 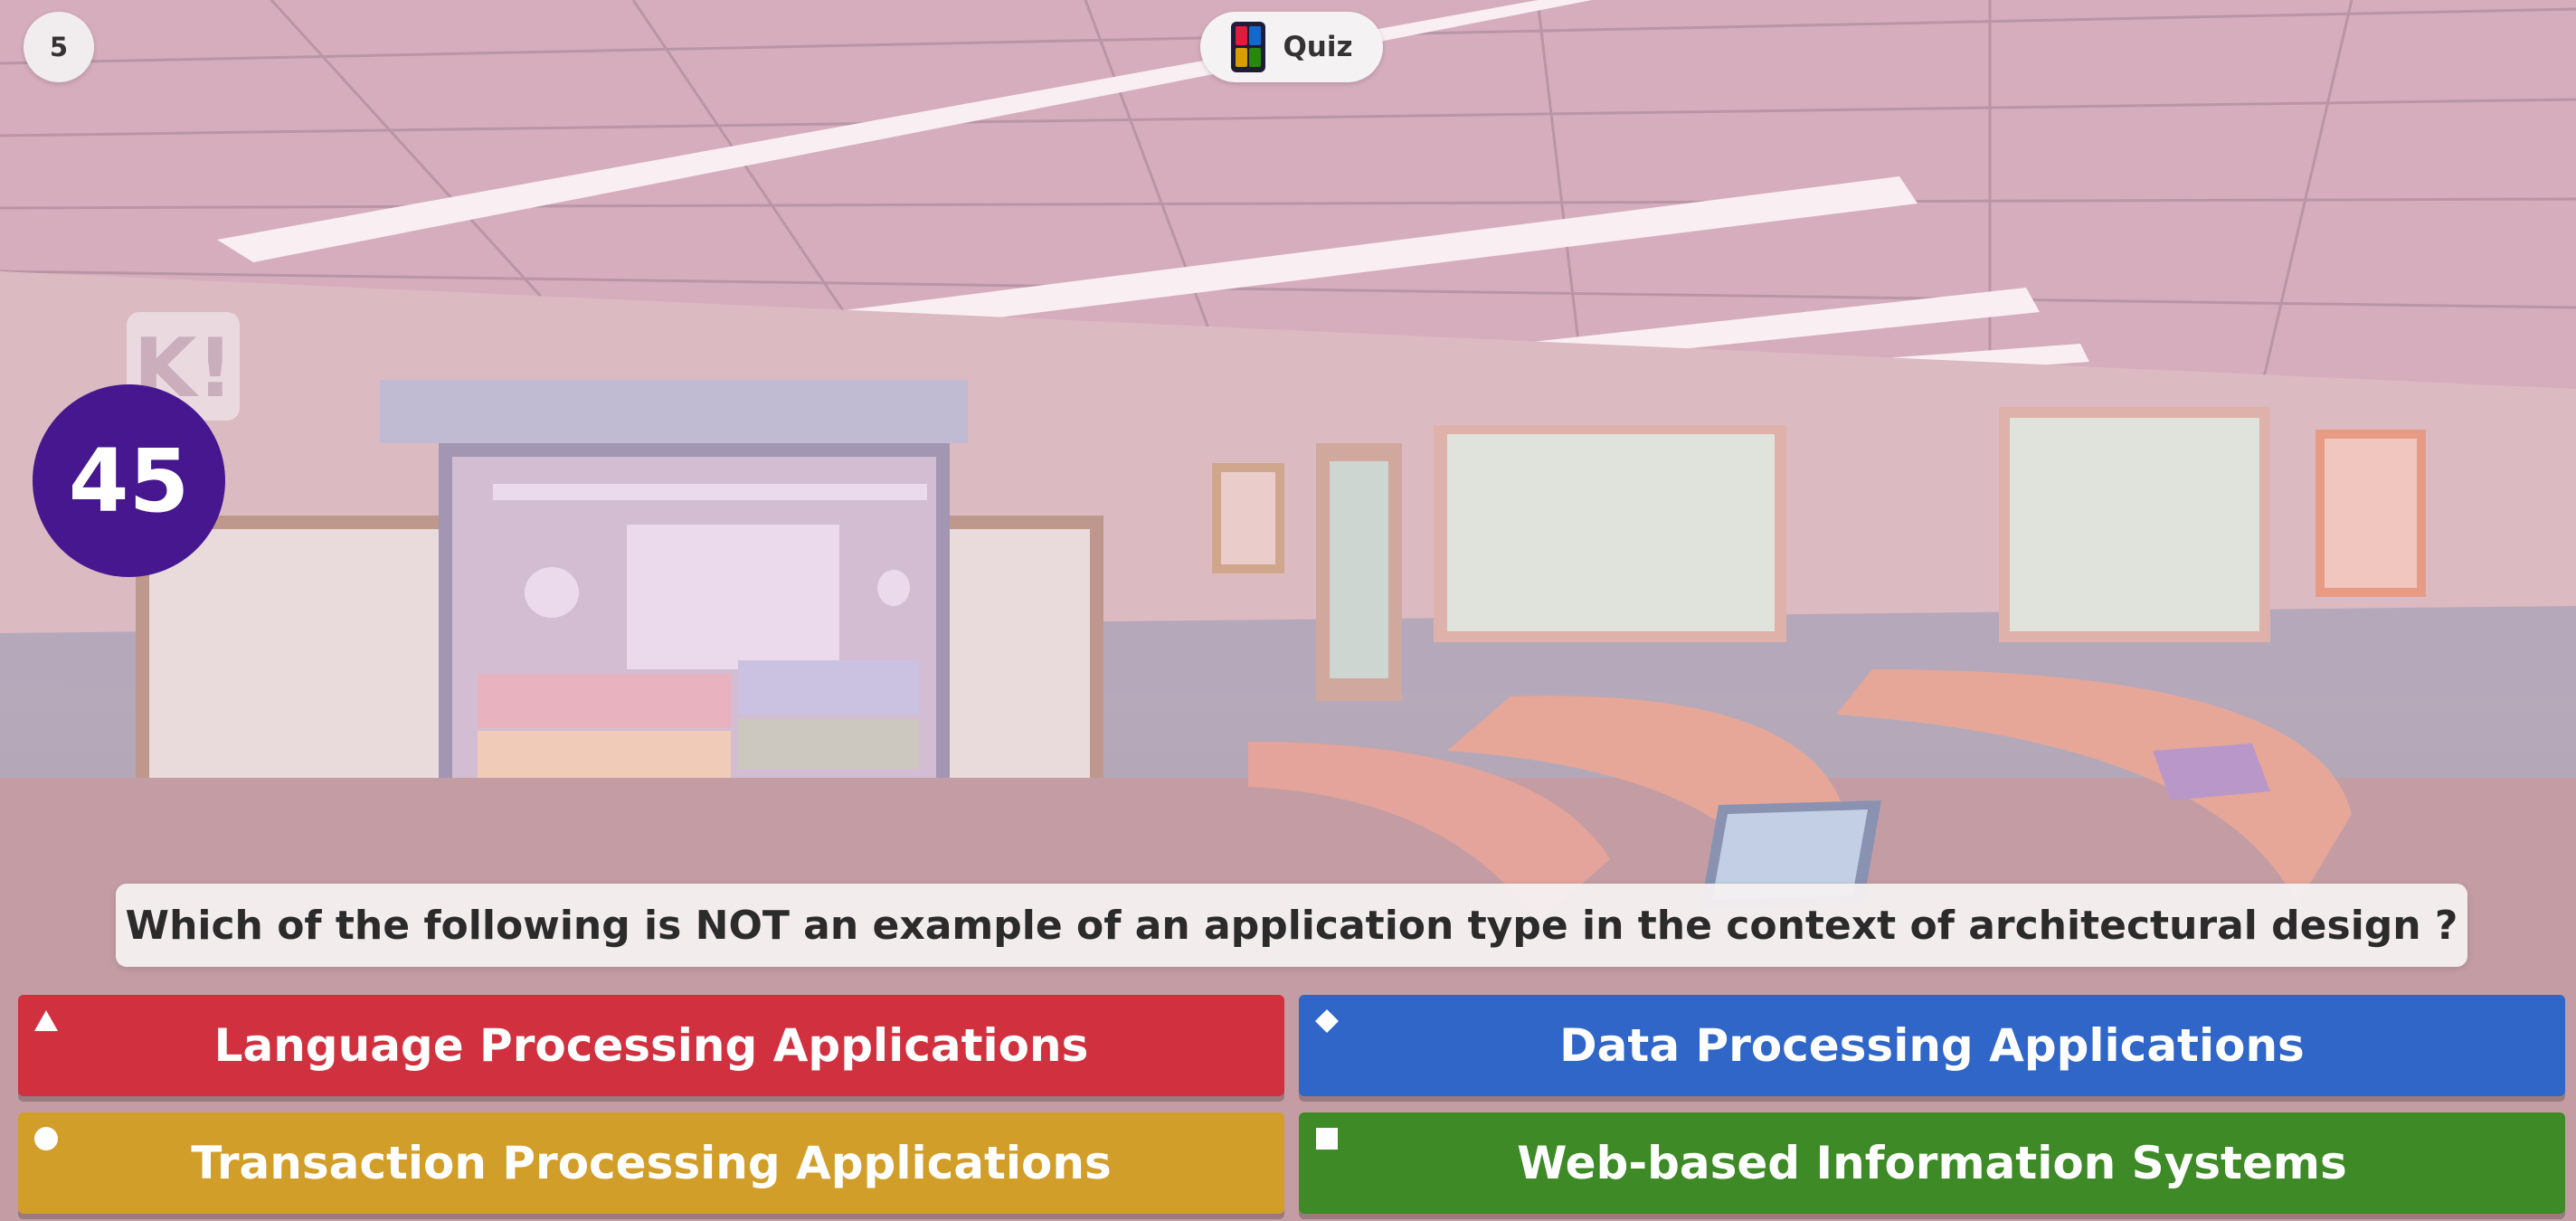 I want to click on answer-label: Web-based Information Systems, so click(x=1932, y=1163).